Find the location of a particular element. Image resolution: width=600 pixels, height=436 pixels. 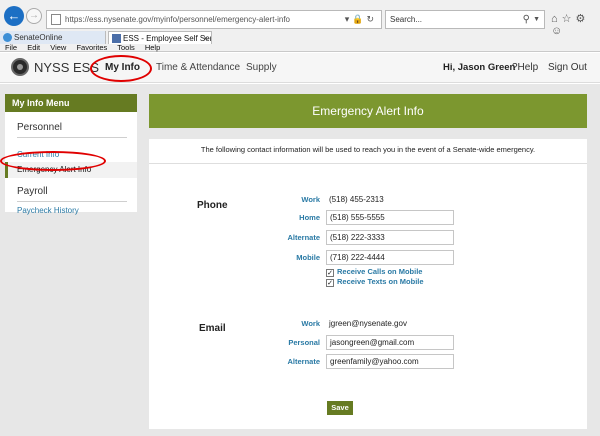

annotation-oval-emergency-alert is located at coordinates (53, 161).